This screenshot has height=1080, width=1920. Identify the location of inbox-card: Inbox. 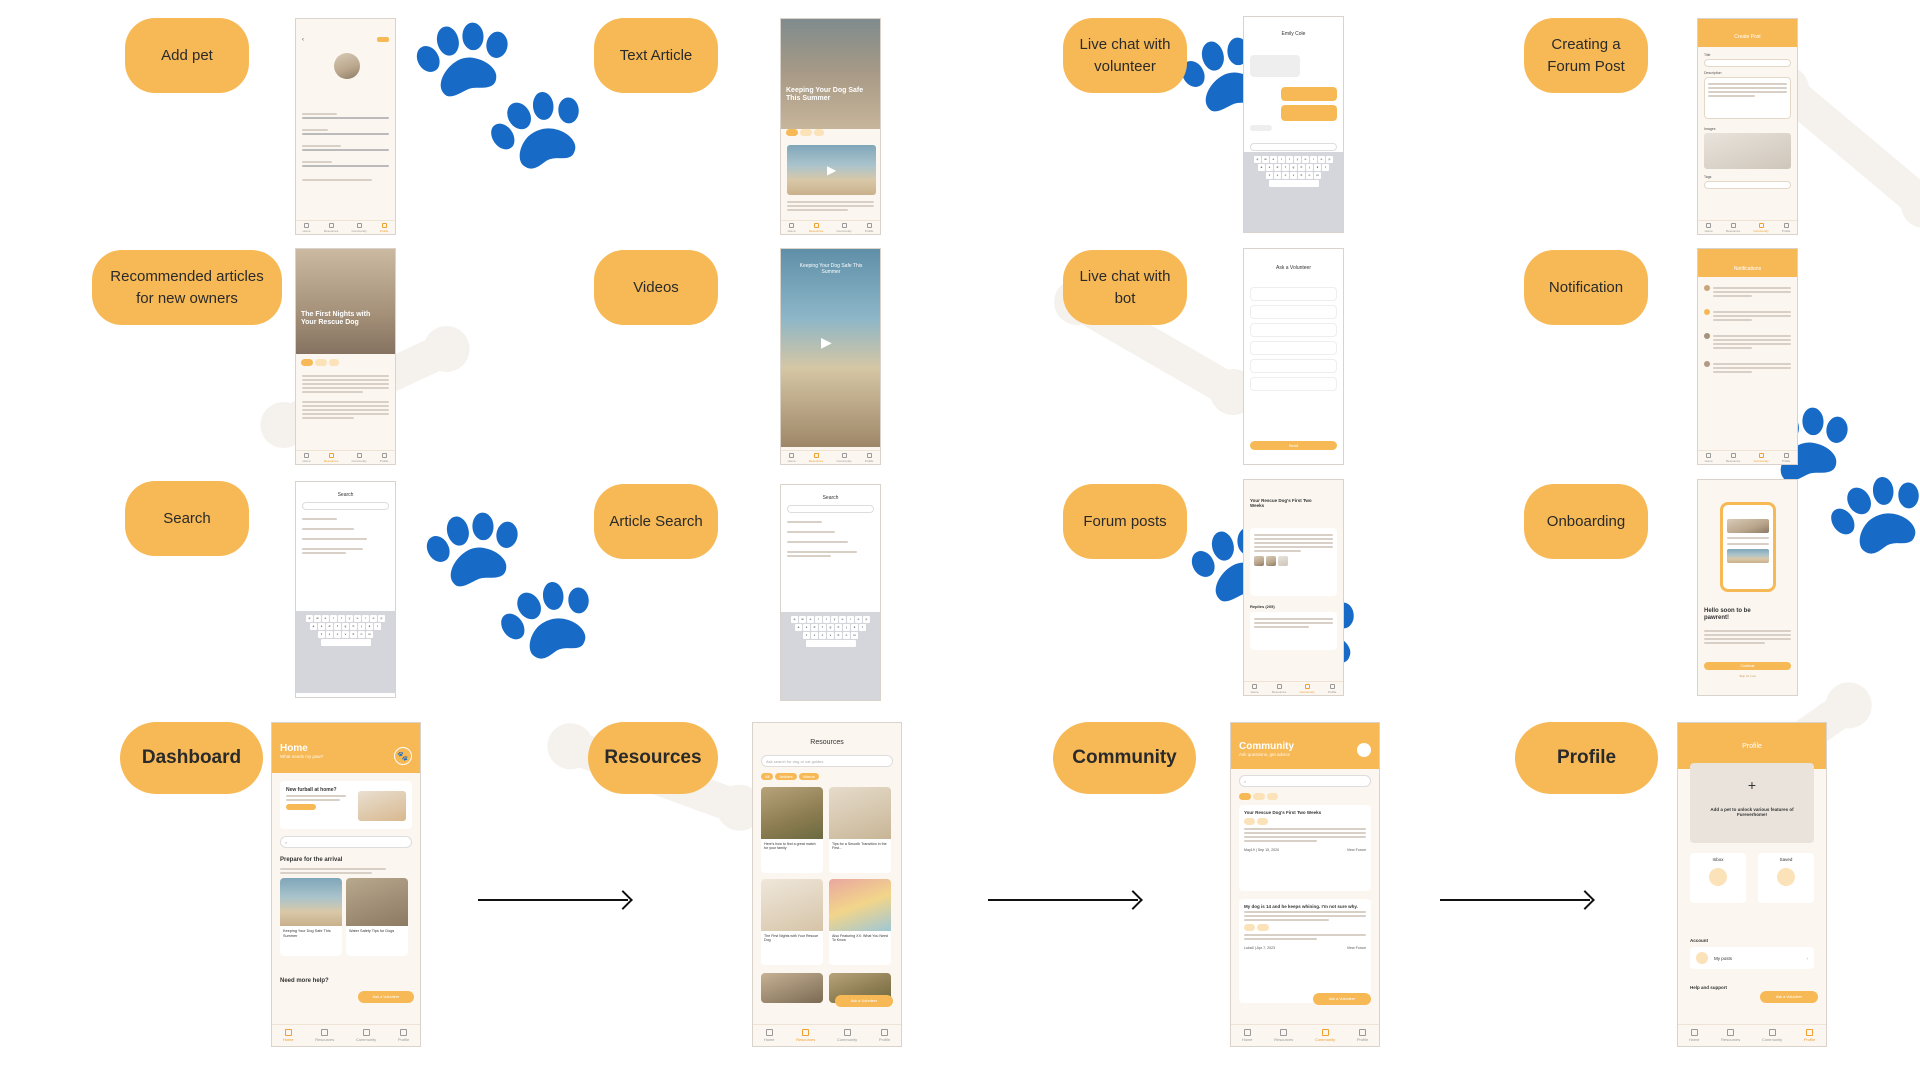
(1718, 878).